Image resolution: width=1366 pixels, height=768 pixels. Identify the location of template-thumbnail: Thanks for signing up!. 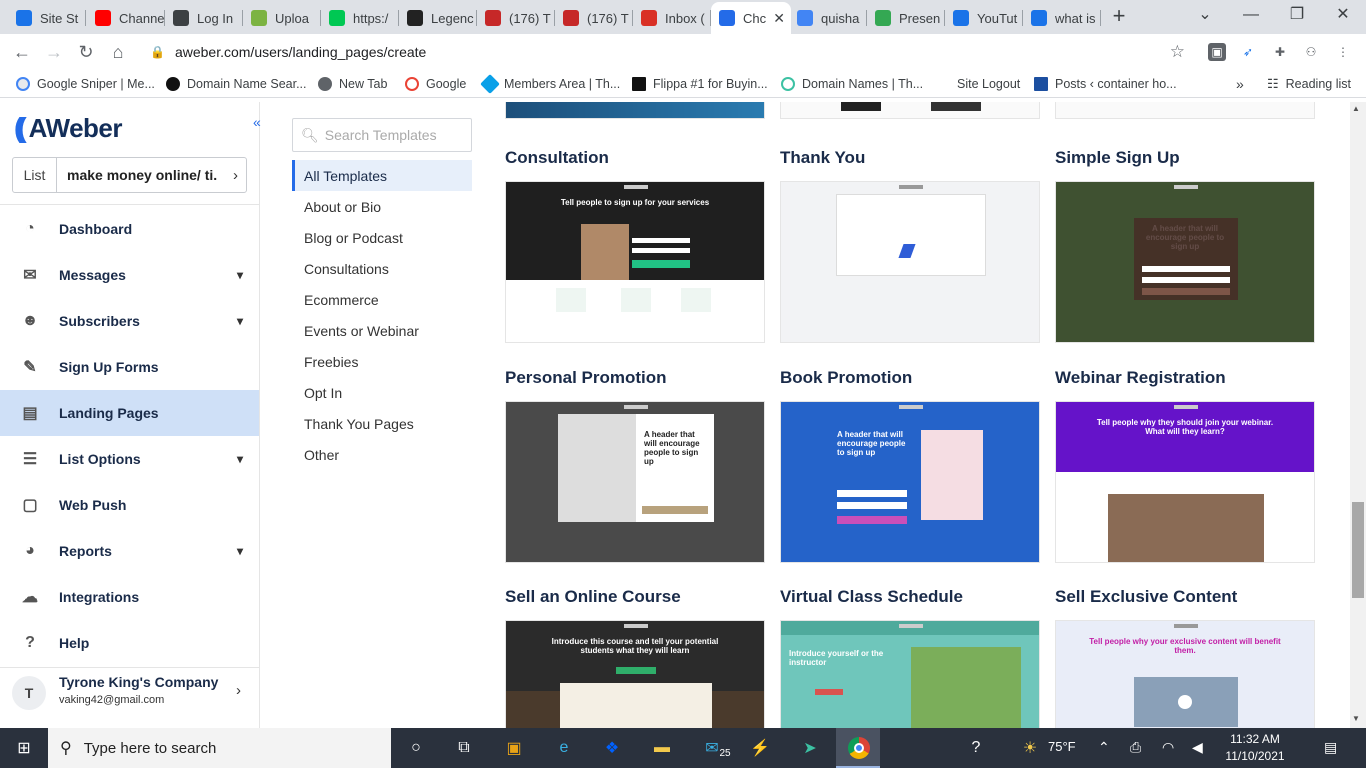
(910, 262).